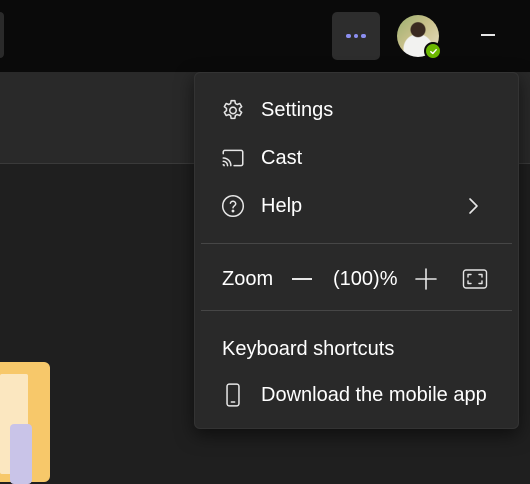  What do you see at coordinates (356, 206) in the screenshot?
I see `menu-item-help: Help` at bounding box center [356, 206].